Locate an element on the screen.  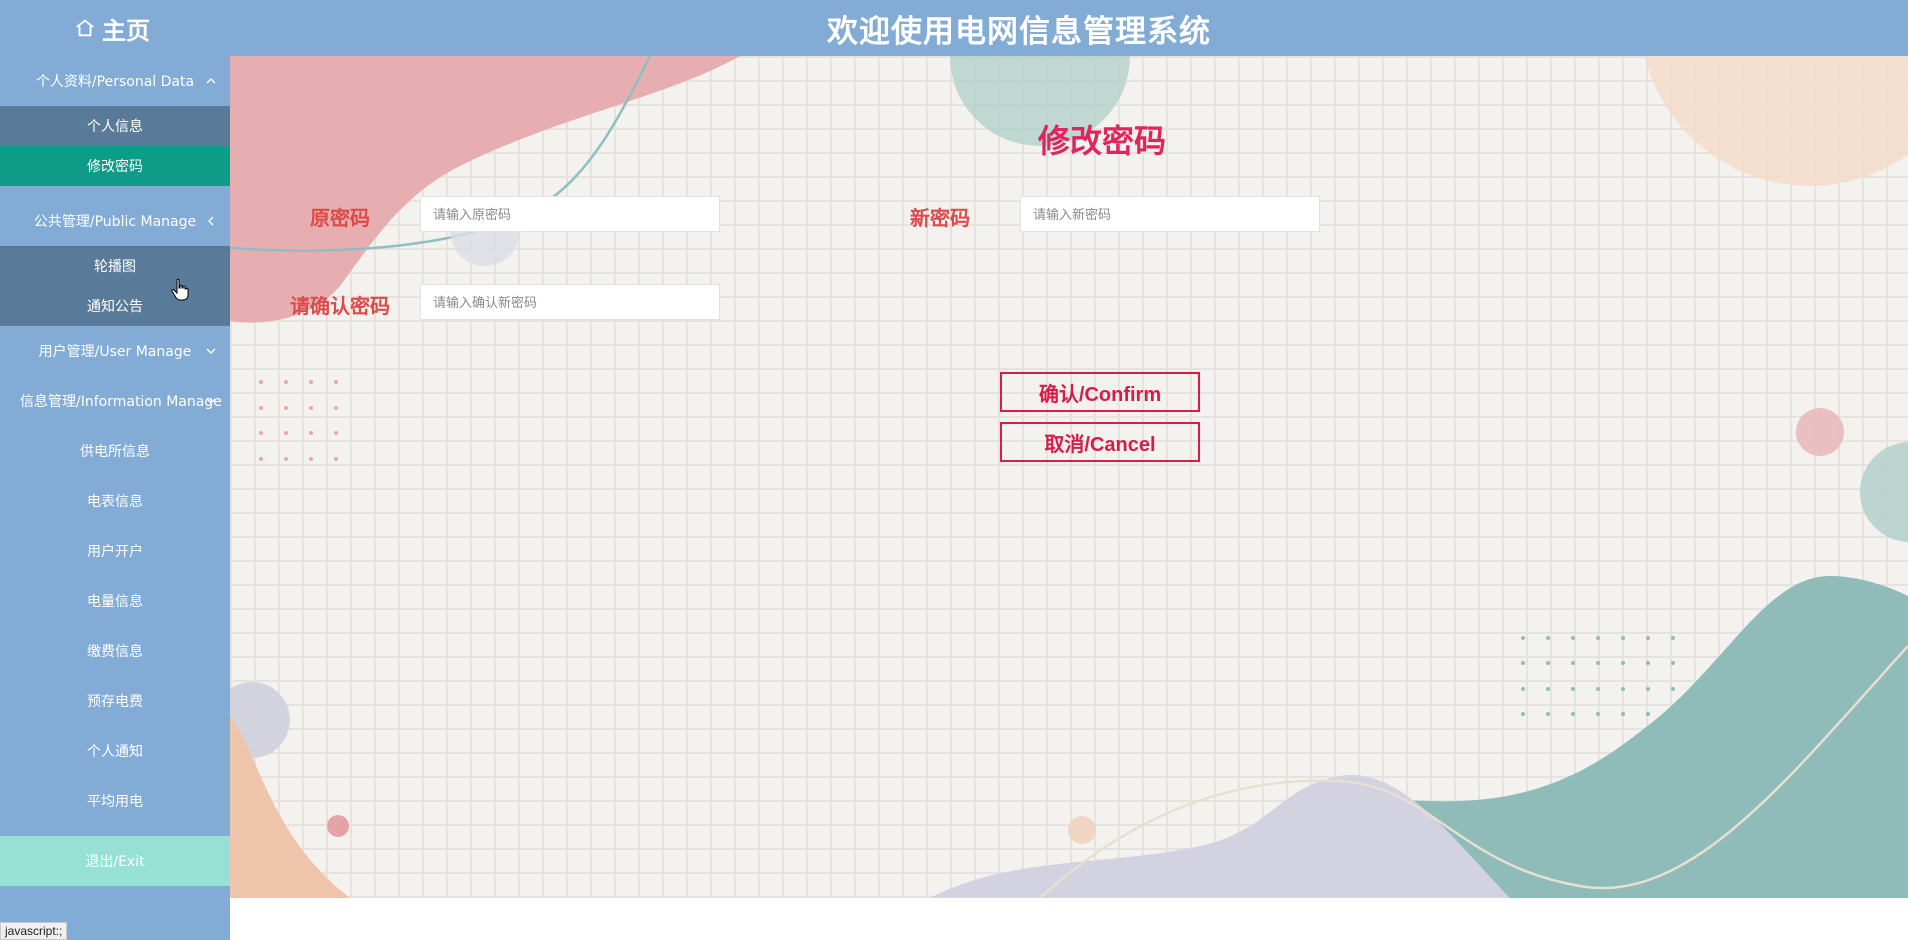
hand-pointer-icon is located at coordinates (180, 289).